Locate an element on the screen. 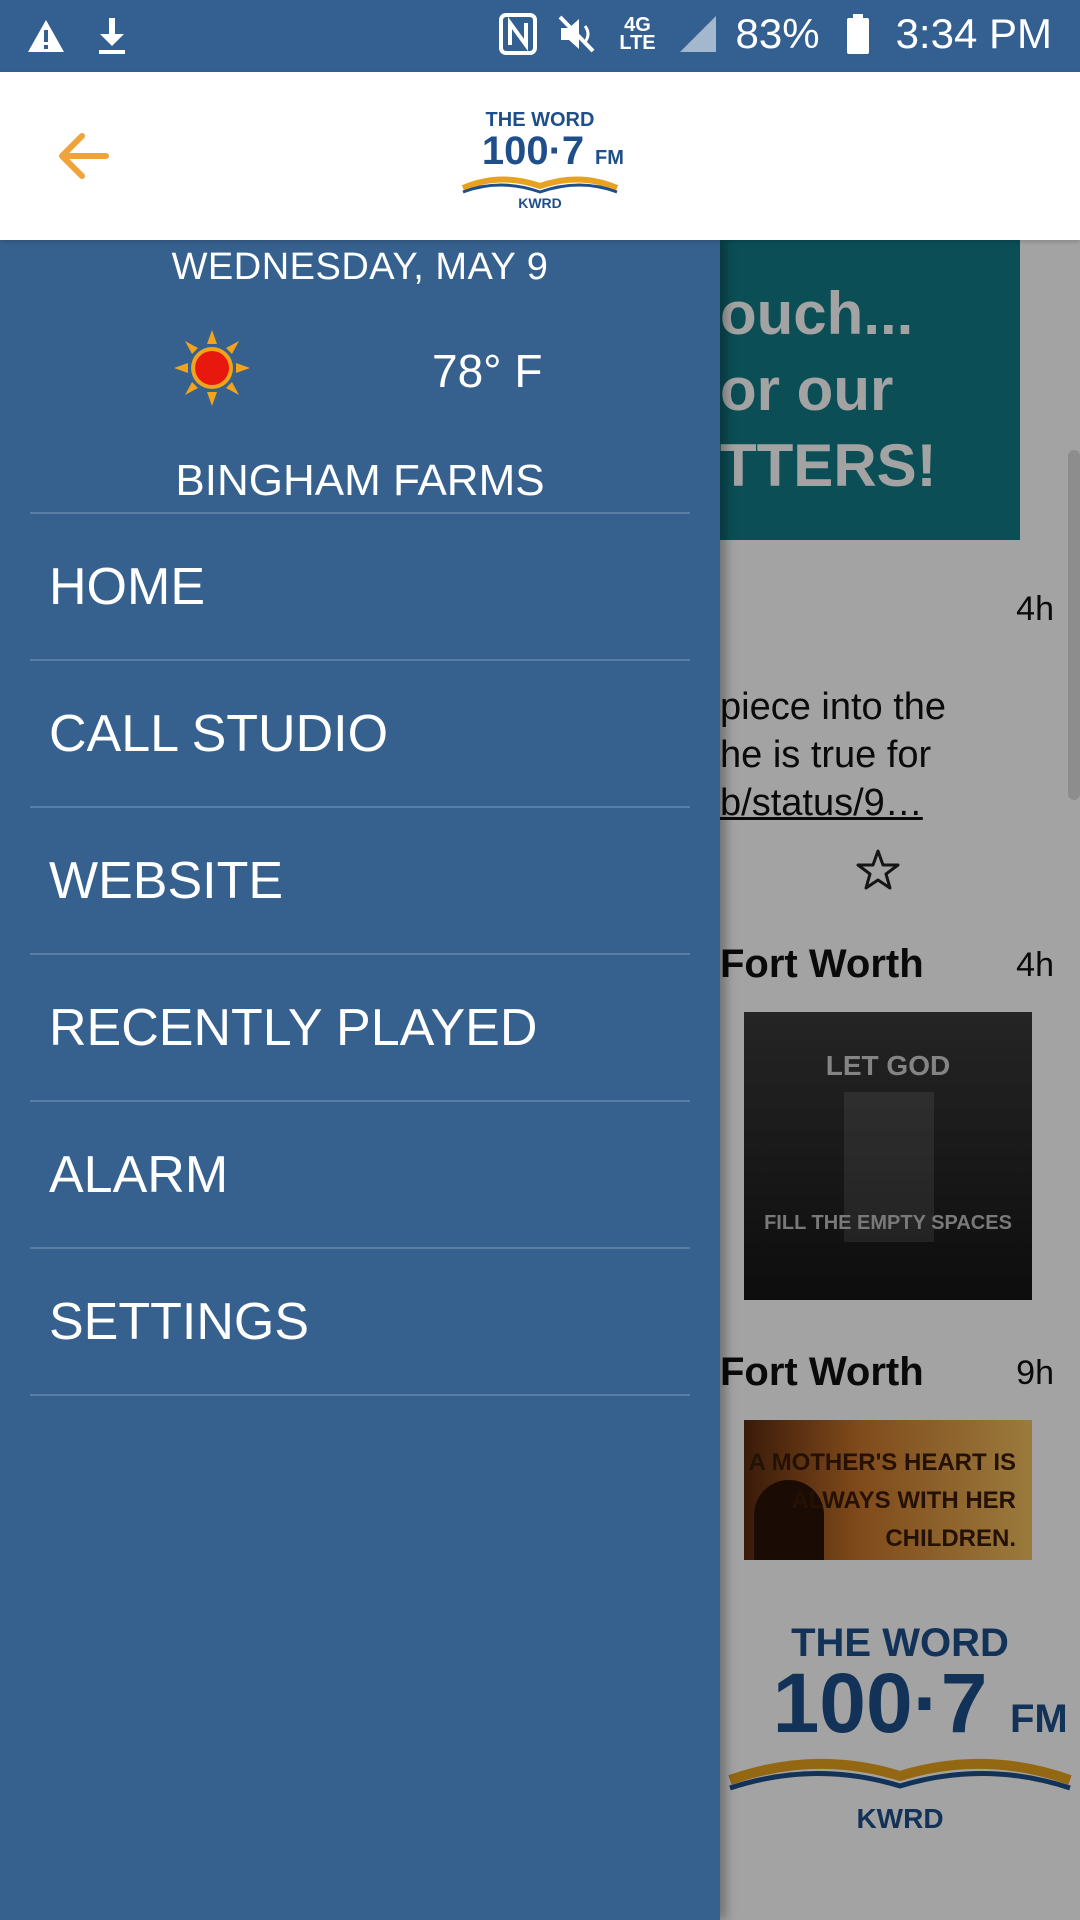  menu-item-label: CALL STUDIO is located at coordinates (219, 733).